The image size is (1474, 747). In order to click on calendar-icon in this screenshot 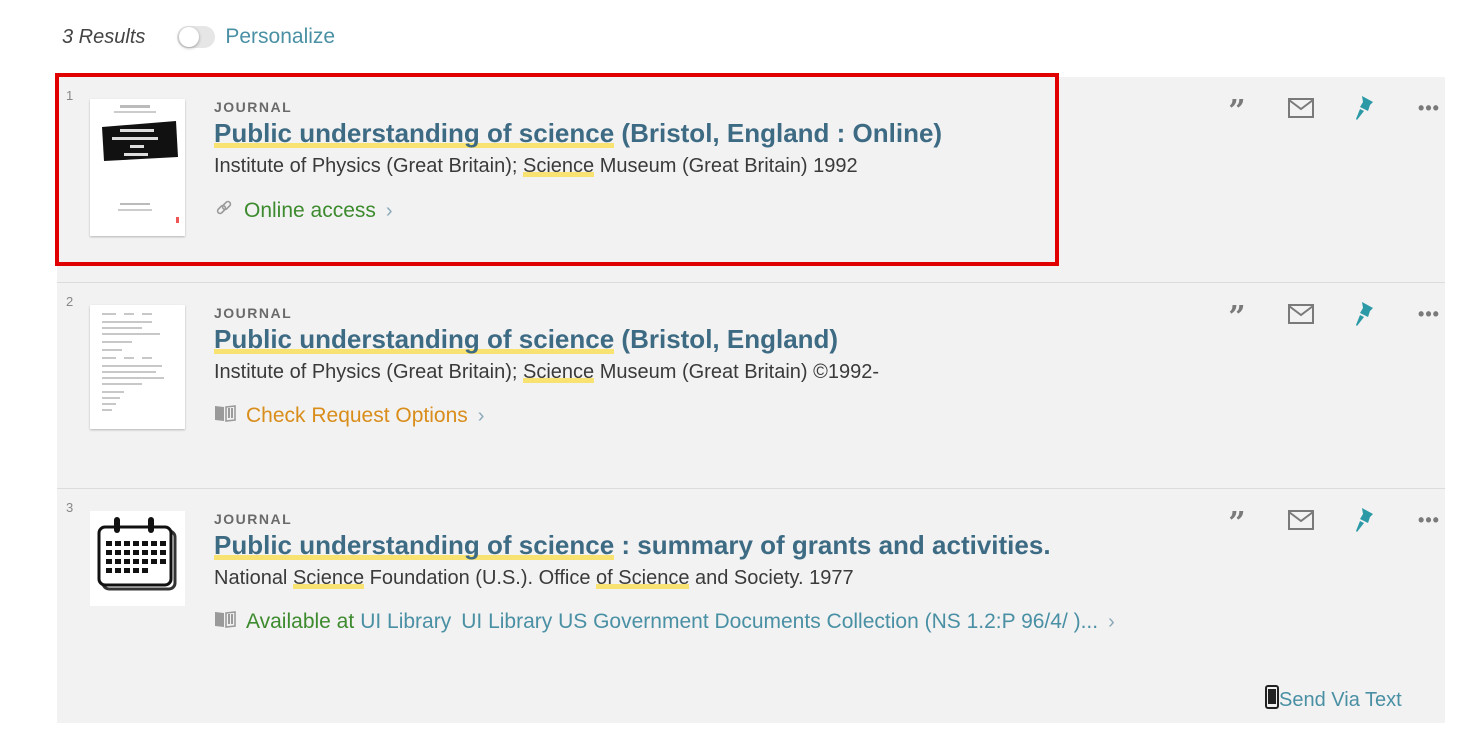, I will do `click(137, 558)`.